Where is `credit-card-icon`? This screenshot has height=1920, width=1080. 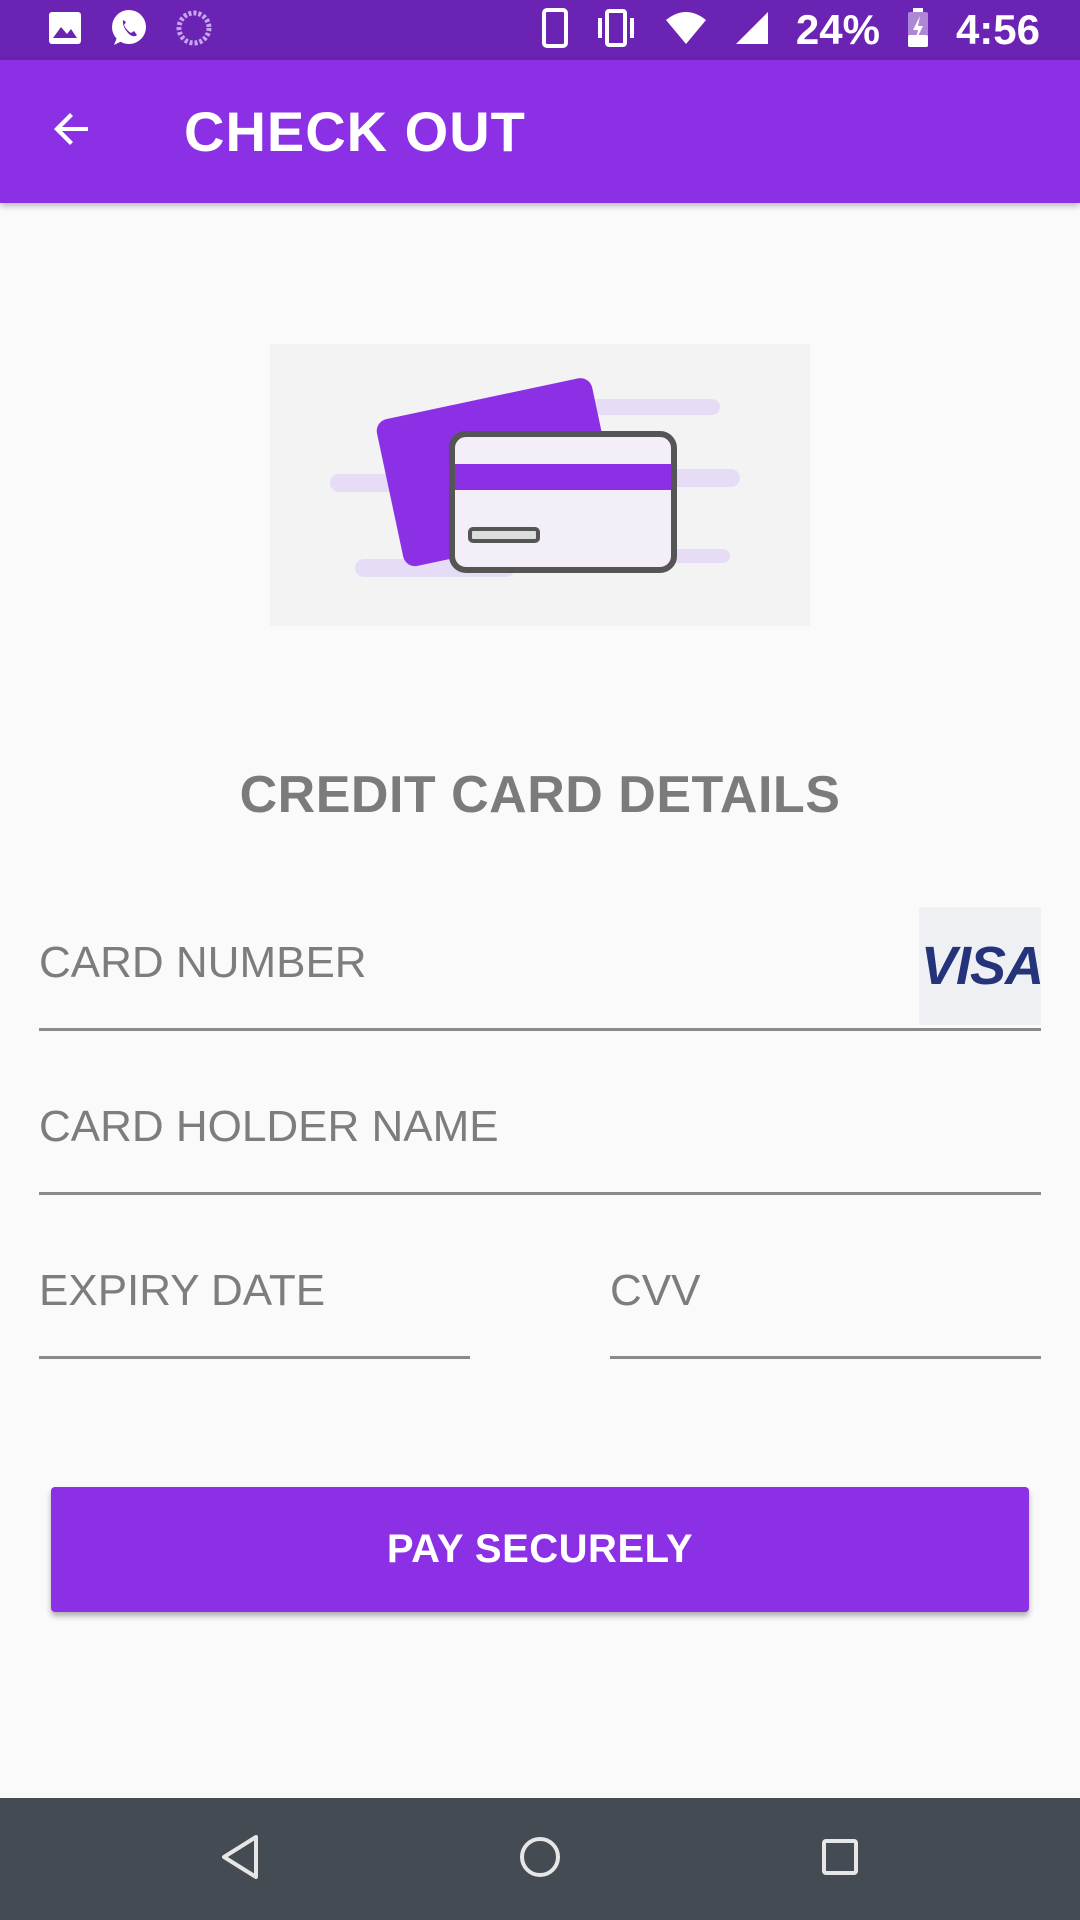
credit-card-icon is located at coordinates (535, 477).